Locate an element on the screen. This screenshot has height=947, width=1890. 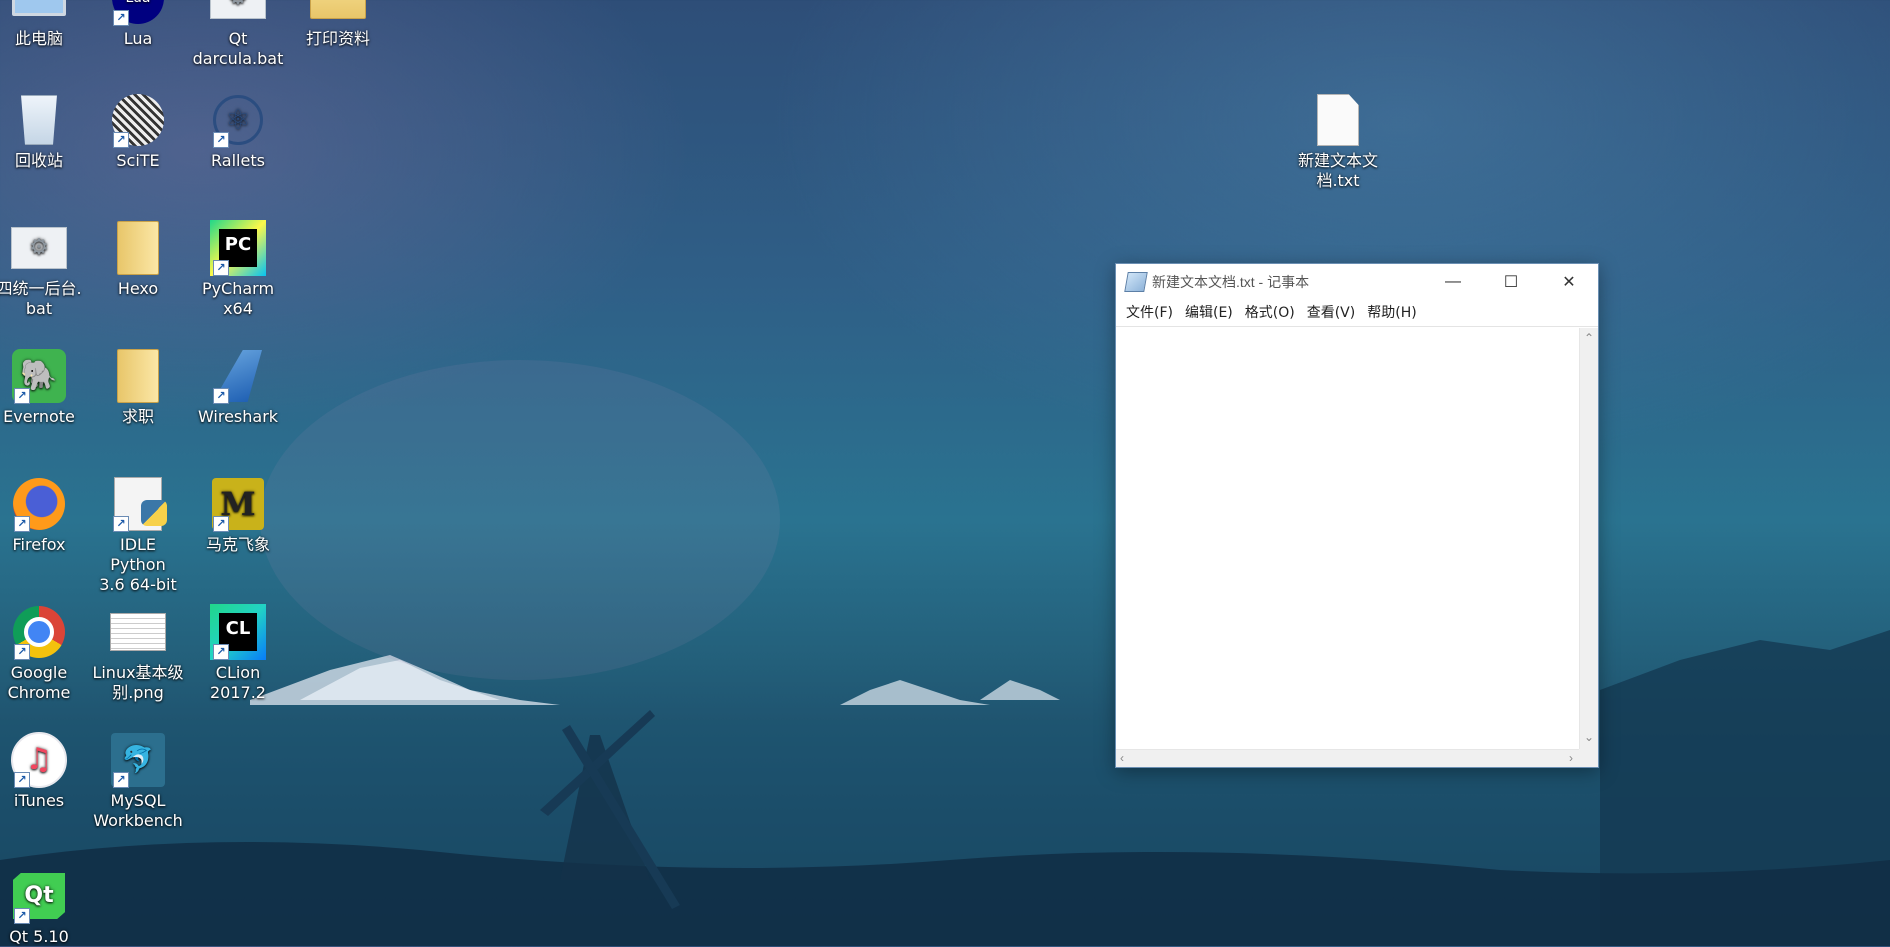
desktop-icon-label: Rallets is located at coordinates (238, 160).